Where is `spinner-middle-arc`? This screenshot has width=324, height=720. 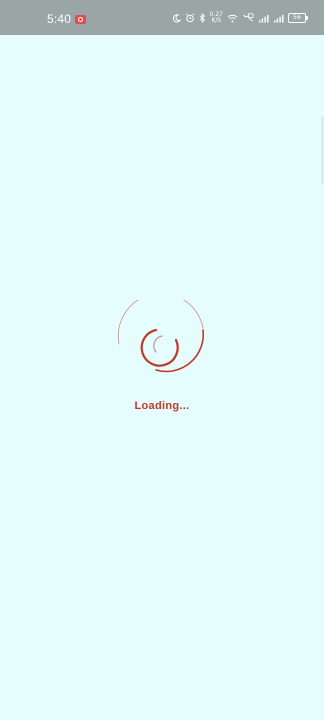
spinner-middle-arc is located at coordinates (159, 347).